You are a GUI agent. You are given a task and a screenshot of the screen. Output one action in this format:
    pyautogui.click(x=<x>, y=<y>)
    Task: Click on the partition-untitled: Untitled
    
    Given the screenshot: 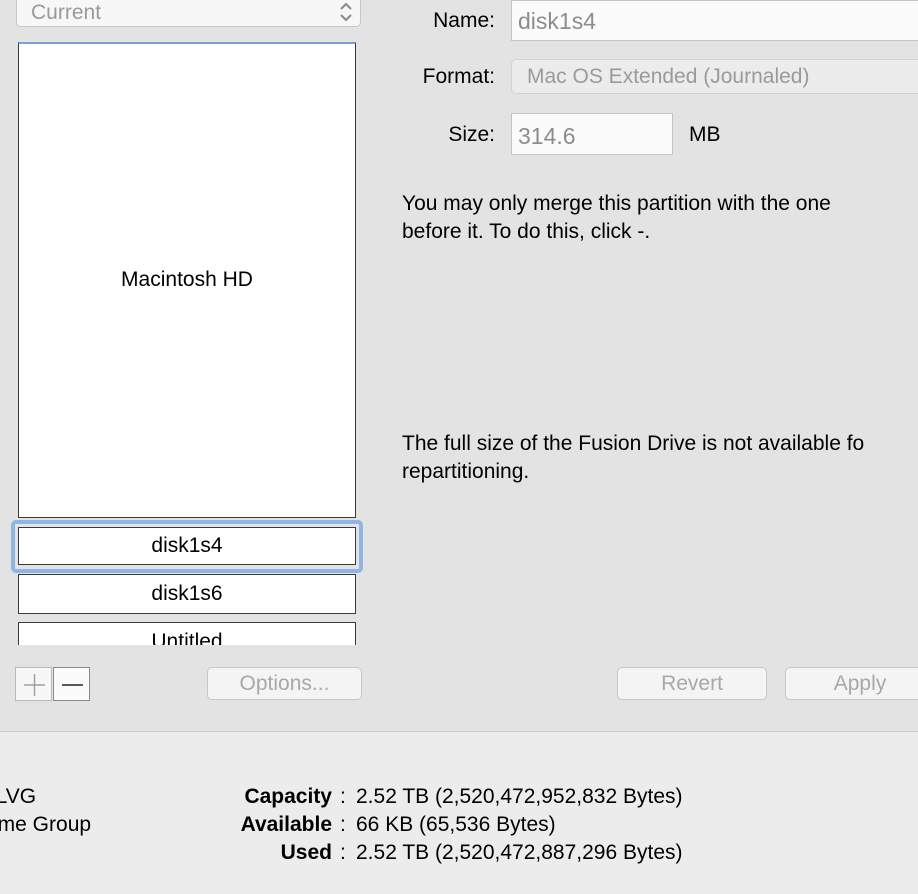 What is the action you would take?
    pyautogui.click(x=187, y=633)
    